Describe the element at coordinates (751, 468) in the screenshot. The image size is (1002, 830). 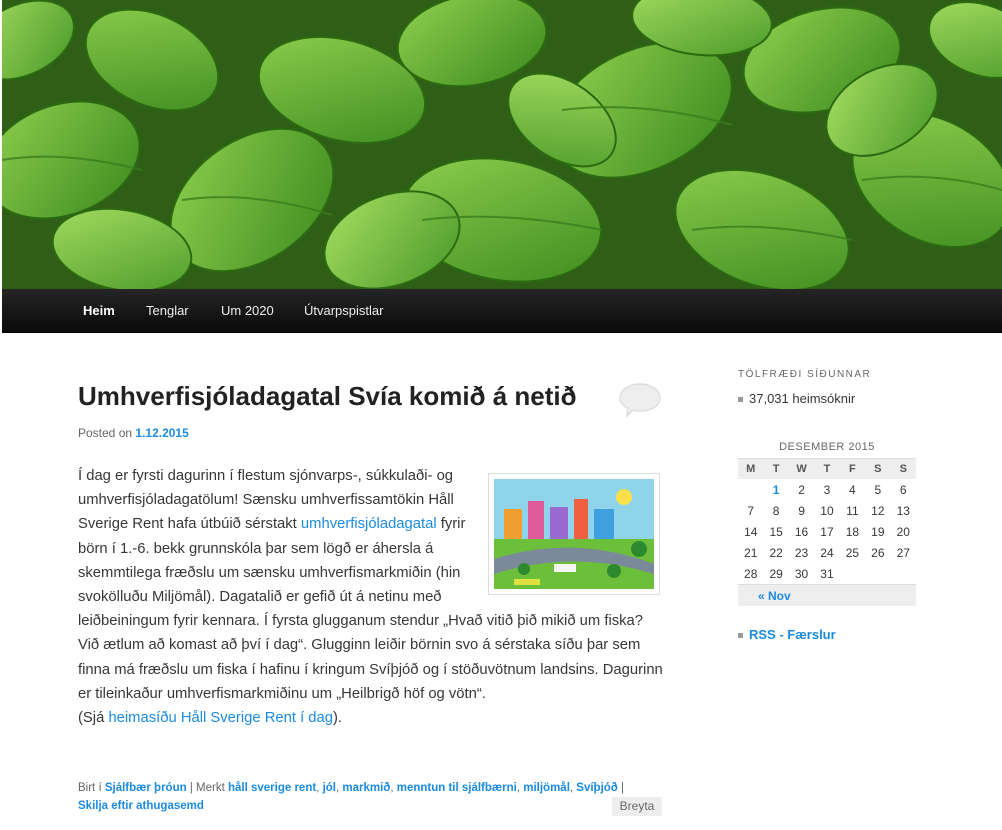
I see `weekday-label: M` at that location.